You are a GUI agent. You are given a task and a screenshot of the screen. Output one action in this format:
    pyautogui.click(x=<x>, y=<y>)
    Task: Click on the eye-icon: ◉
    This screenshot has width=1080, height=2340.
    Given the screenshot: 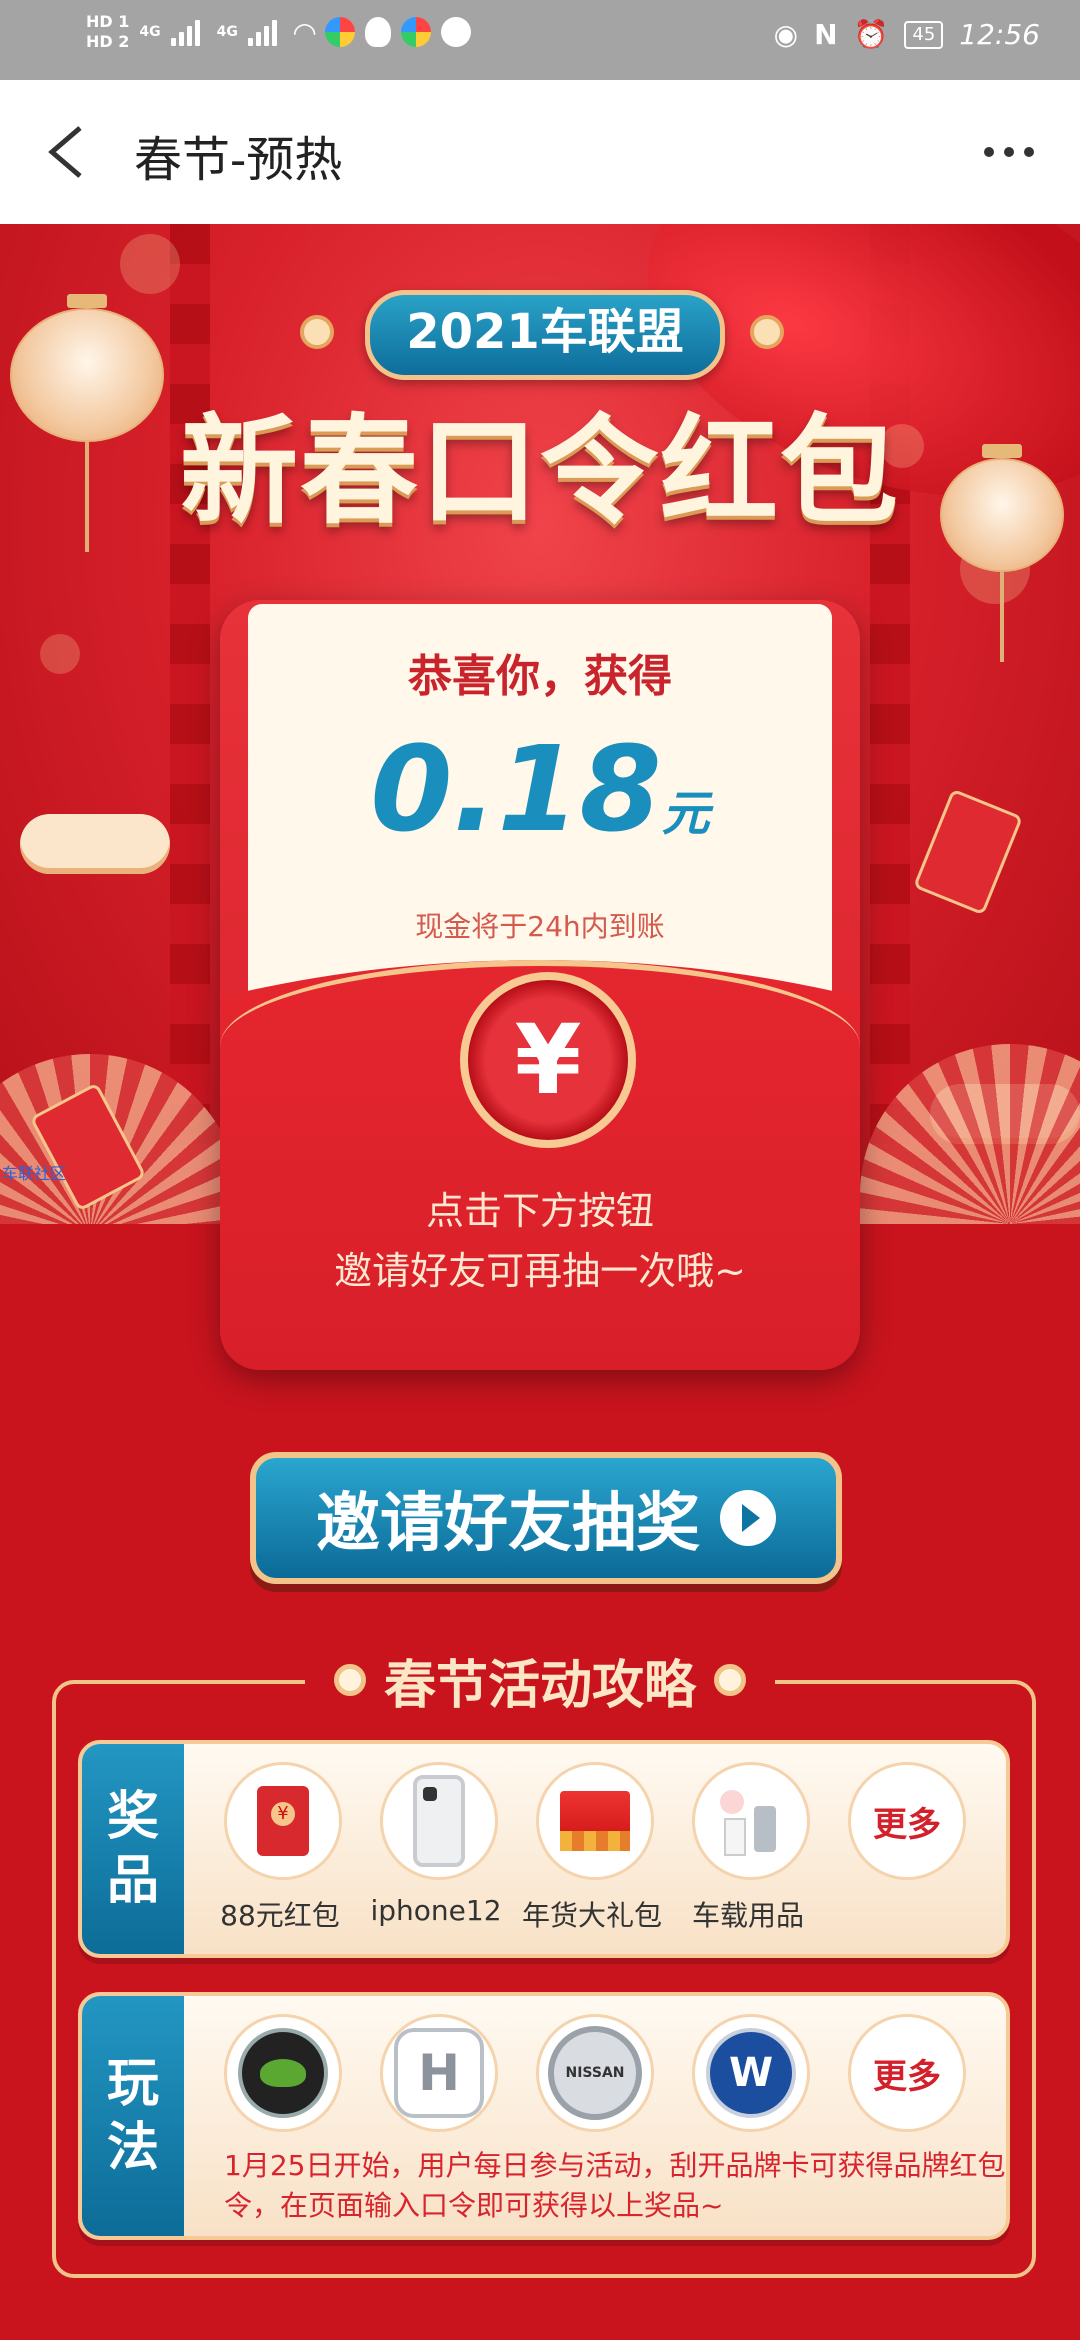 What is the action you would take?
    pyautogui.click(x=786, y=34)
    